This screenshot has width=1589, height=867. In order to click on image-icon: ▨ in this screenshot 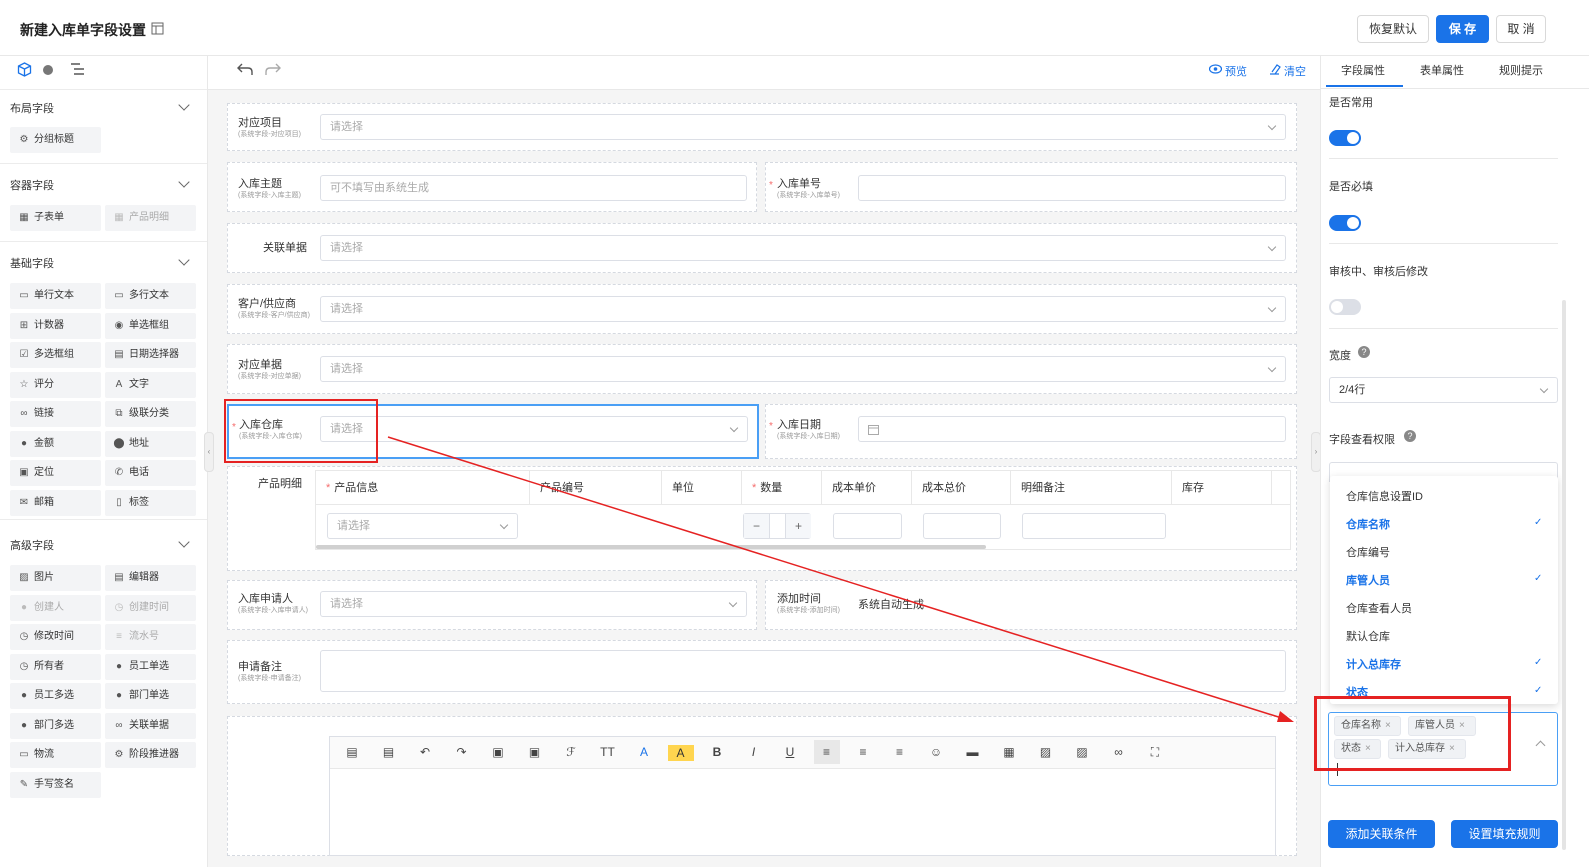, I will do `click(1046, 752)`.